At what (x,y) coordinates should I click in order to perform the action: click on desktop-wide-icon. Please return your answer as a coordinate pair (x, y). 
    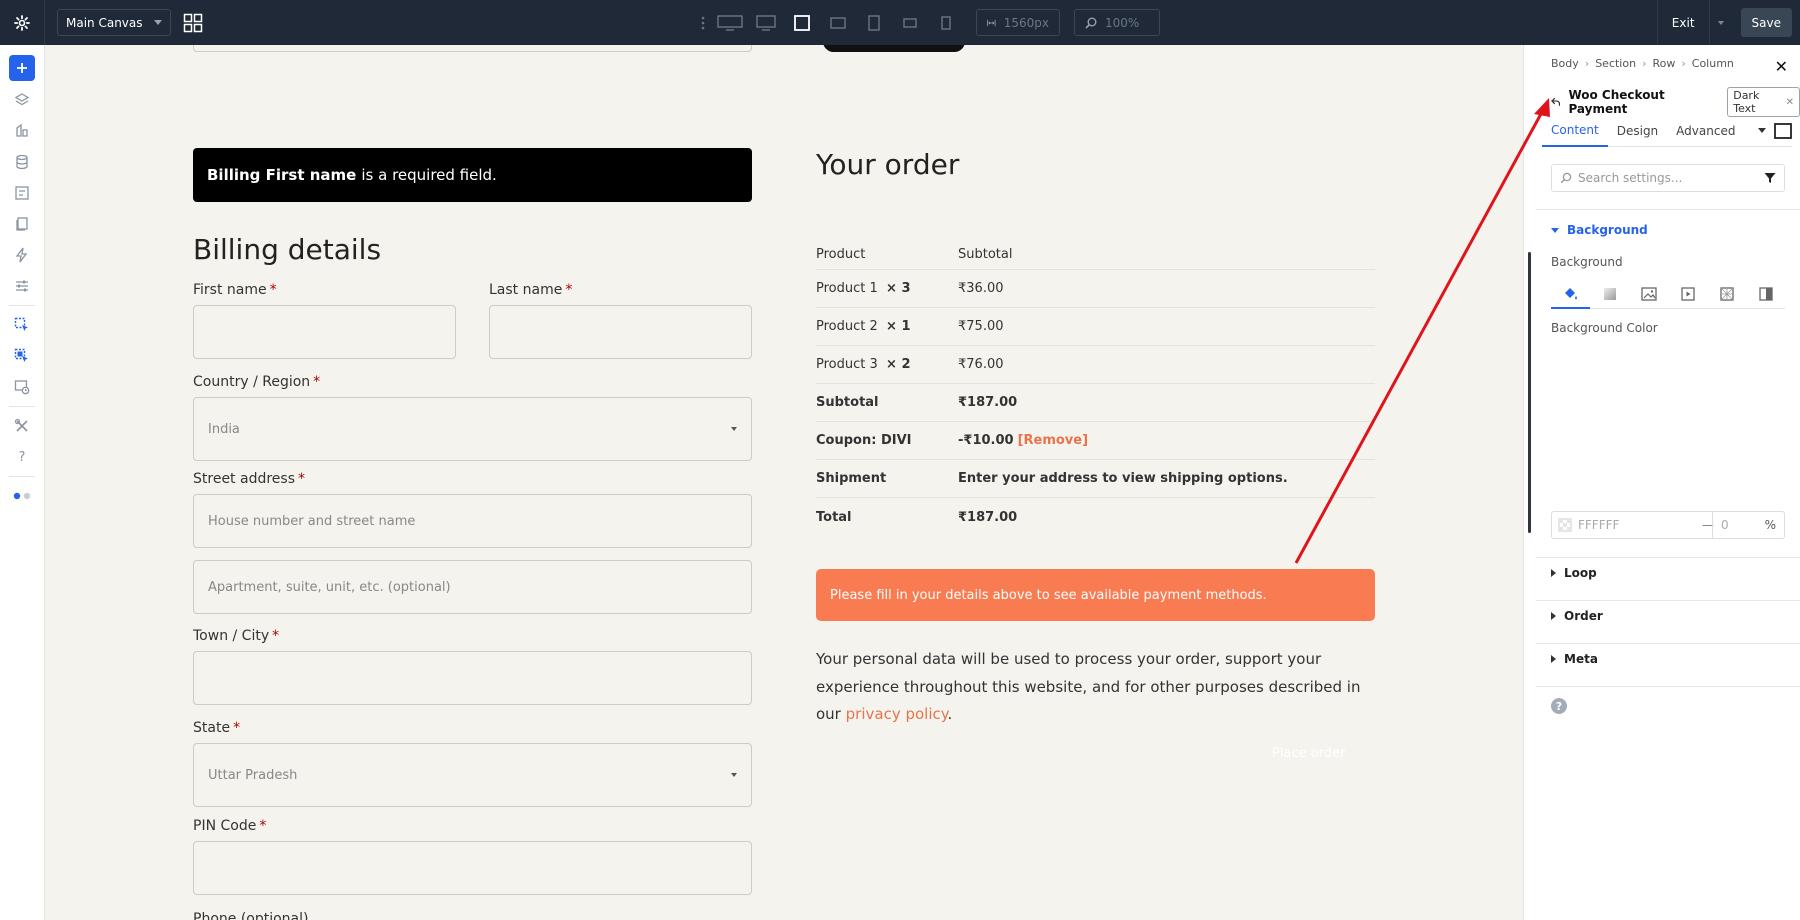
    Looking at the image, I should click on (730, 22).